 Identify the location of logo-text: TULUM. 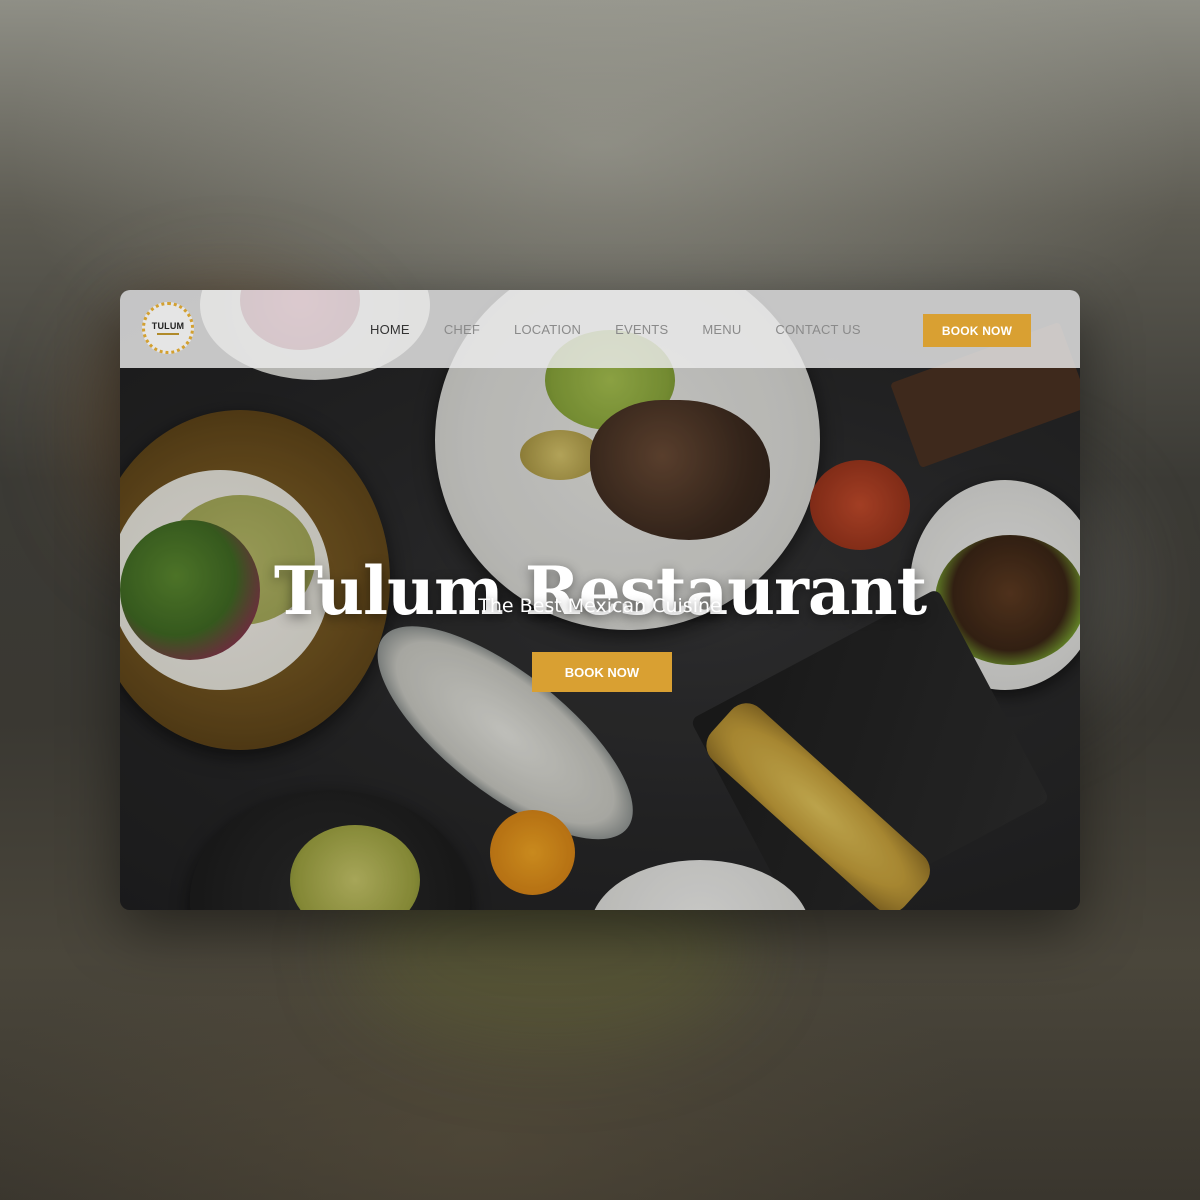
(168, 326).